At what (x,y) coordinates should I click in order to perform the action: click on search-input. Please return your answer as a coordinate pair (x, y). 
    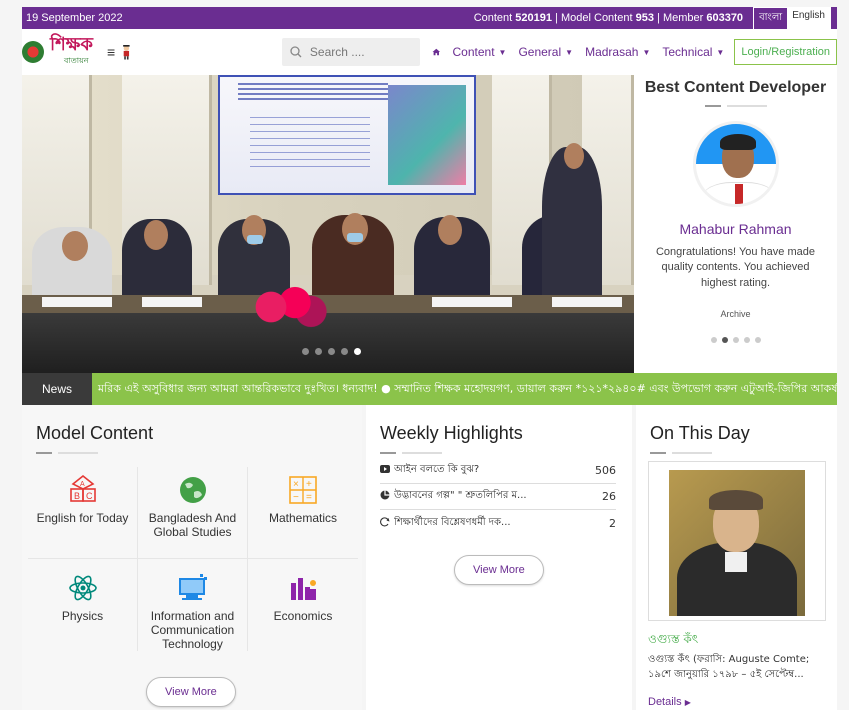
    Looking at the image, I should click on (364, 52).